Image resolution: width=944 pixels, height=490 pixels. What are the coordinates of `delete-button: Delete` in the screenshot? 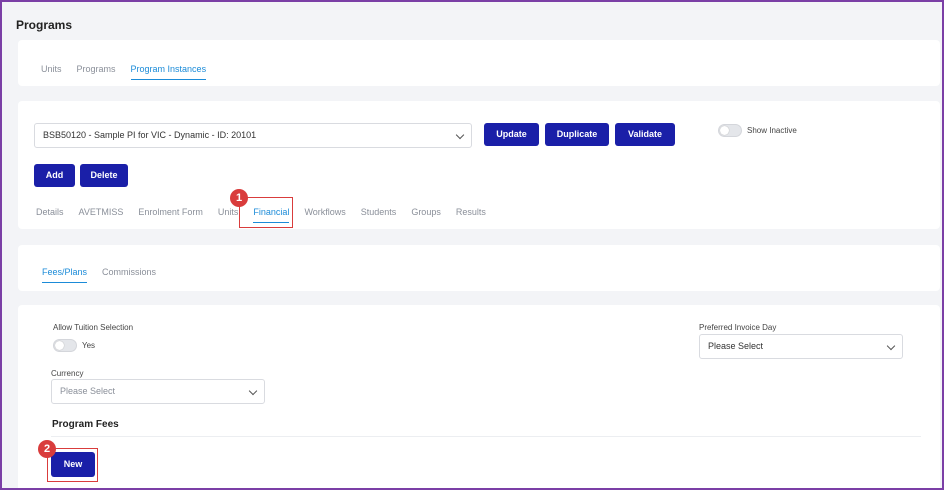 It's located at (104, 175).